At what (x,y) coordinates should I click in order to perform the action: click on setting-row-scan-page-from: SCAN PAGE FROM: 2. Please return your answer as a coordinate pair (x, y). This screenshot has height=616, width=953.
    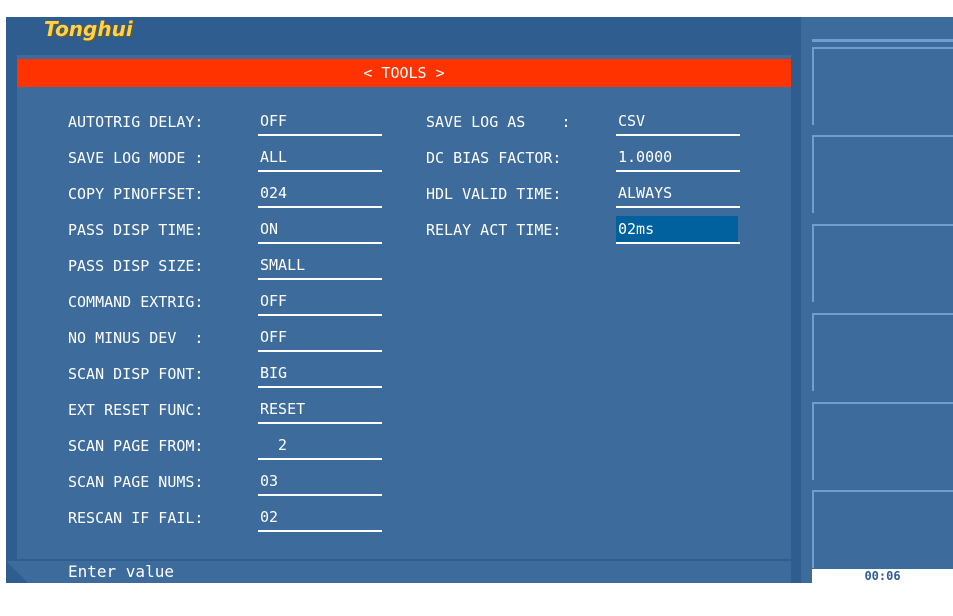
    Looking at the image, I should click on (225, 446).